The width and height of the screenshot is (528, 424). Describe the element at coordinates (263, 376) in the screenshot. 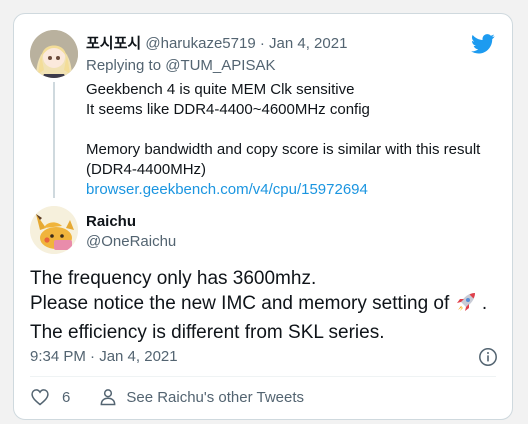

I see `divider` at that location.